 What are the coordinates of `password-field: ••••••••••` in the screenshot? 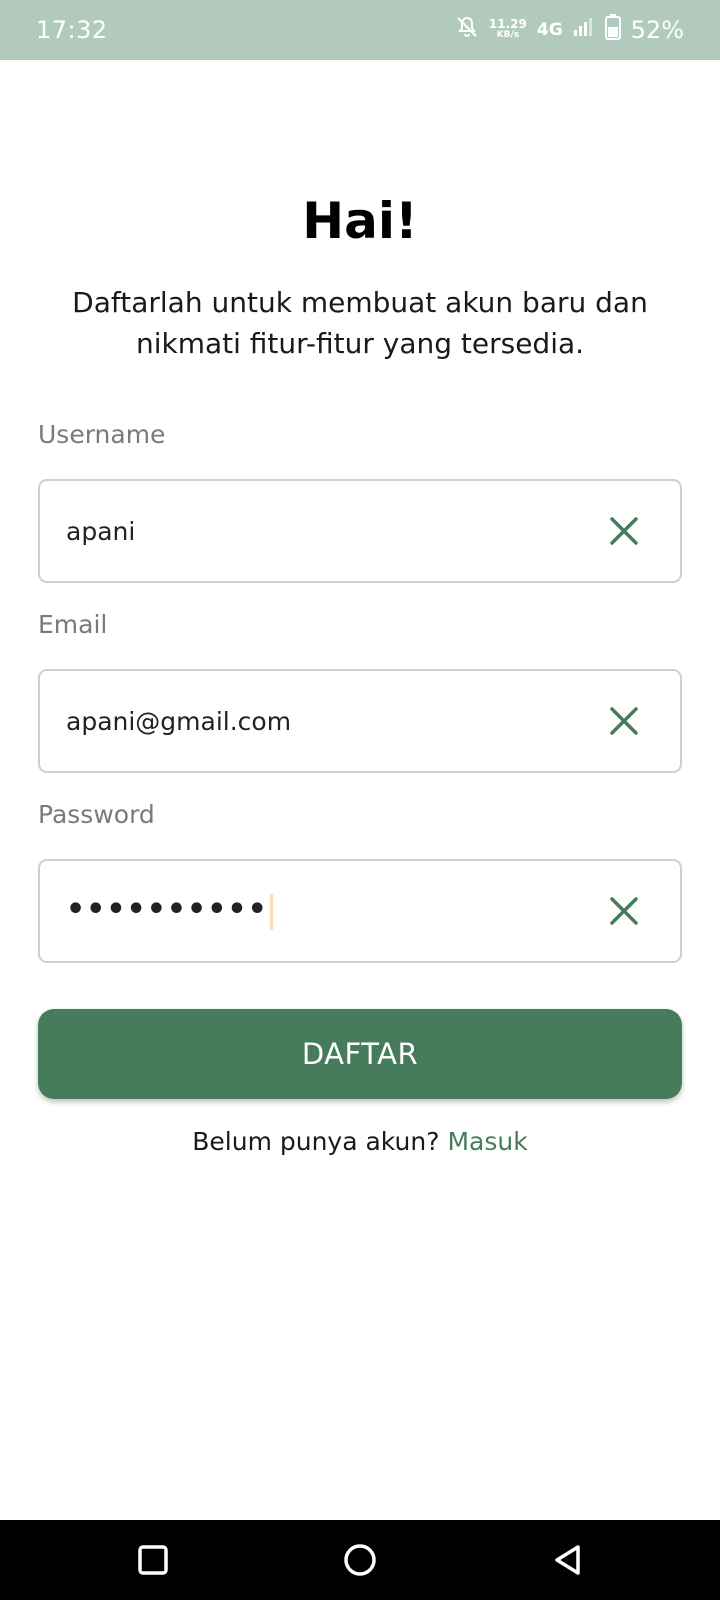 It's located at (360, 911).